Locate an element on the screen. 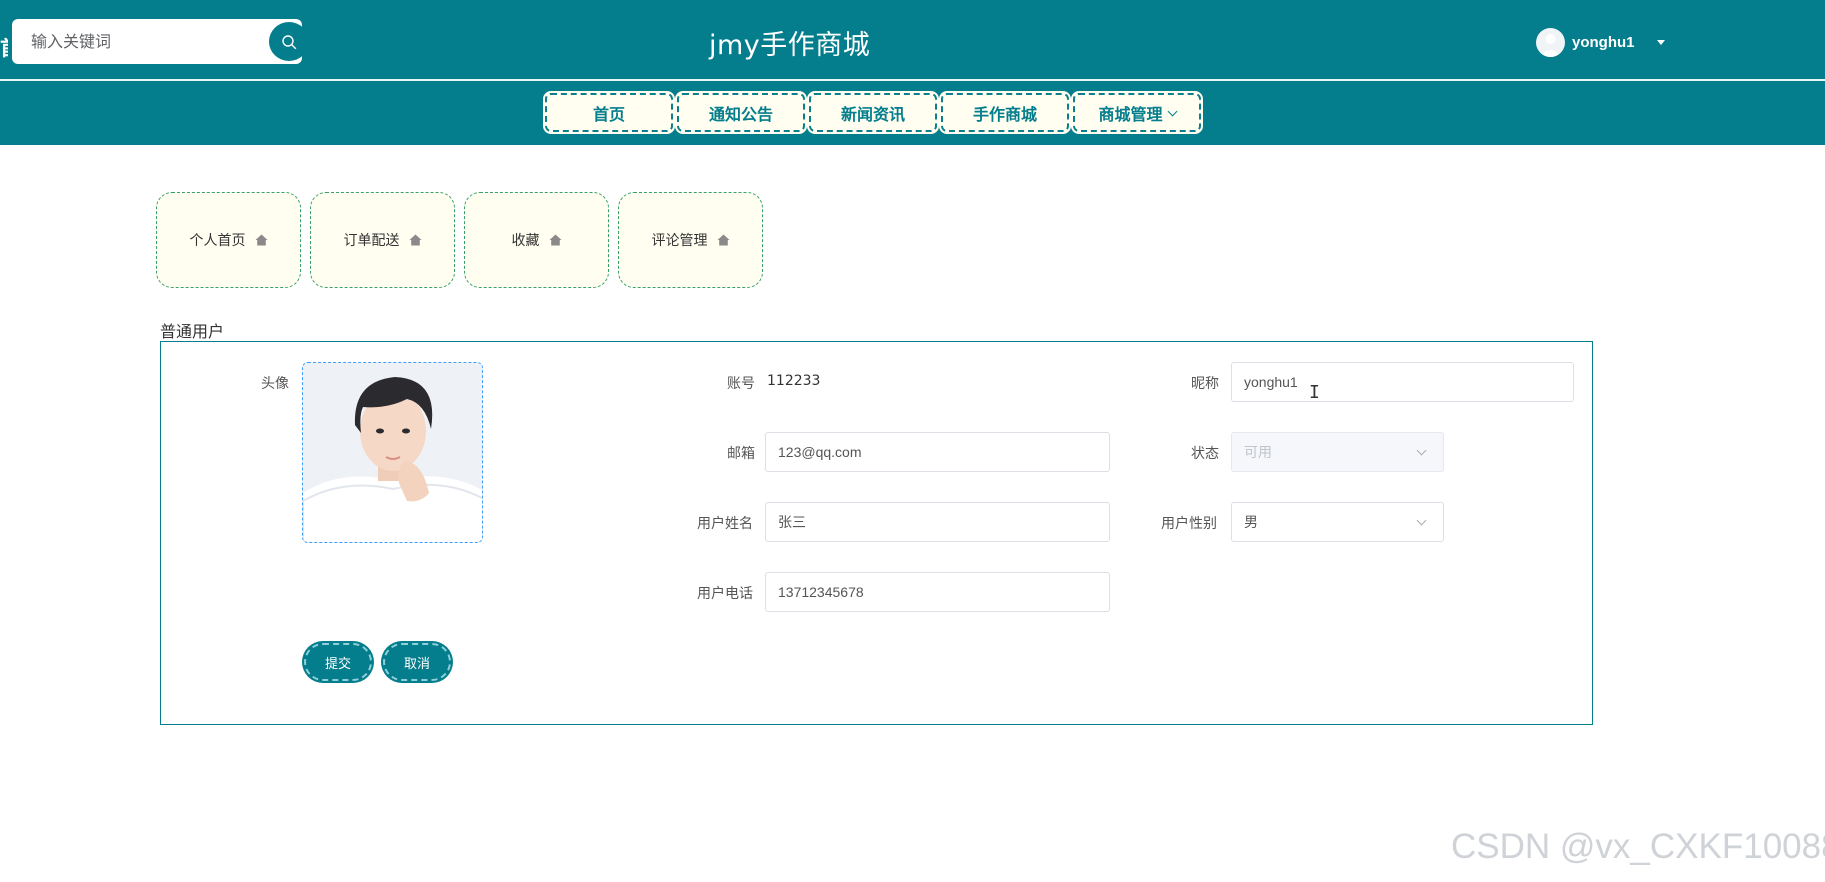 The height and width of the screenshot is (882, 1825). caret-down-icon is located at coordinates (1660, 42).